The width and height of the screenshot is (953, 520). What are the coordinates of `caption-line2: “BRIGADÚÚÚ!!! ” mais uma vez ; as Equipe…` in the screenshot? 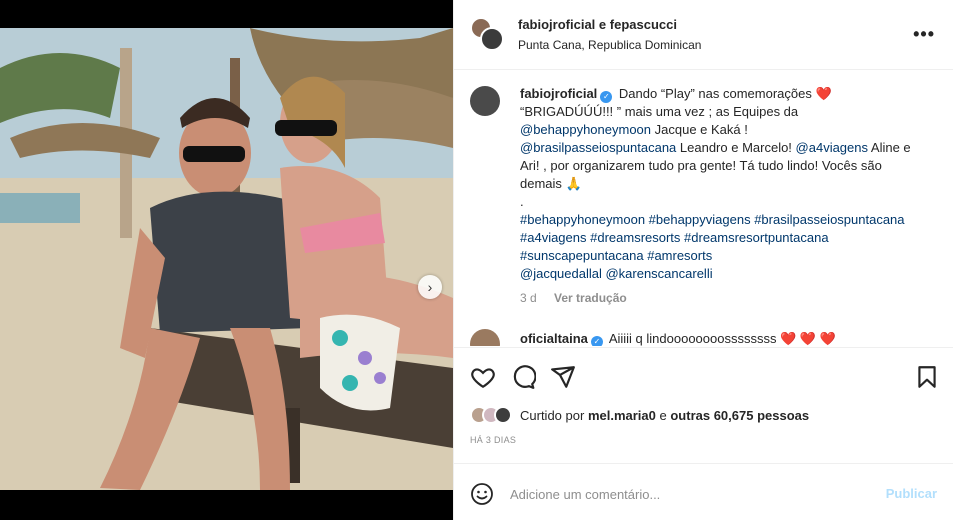 It's located at (659, 111).